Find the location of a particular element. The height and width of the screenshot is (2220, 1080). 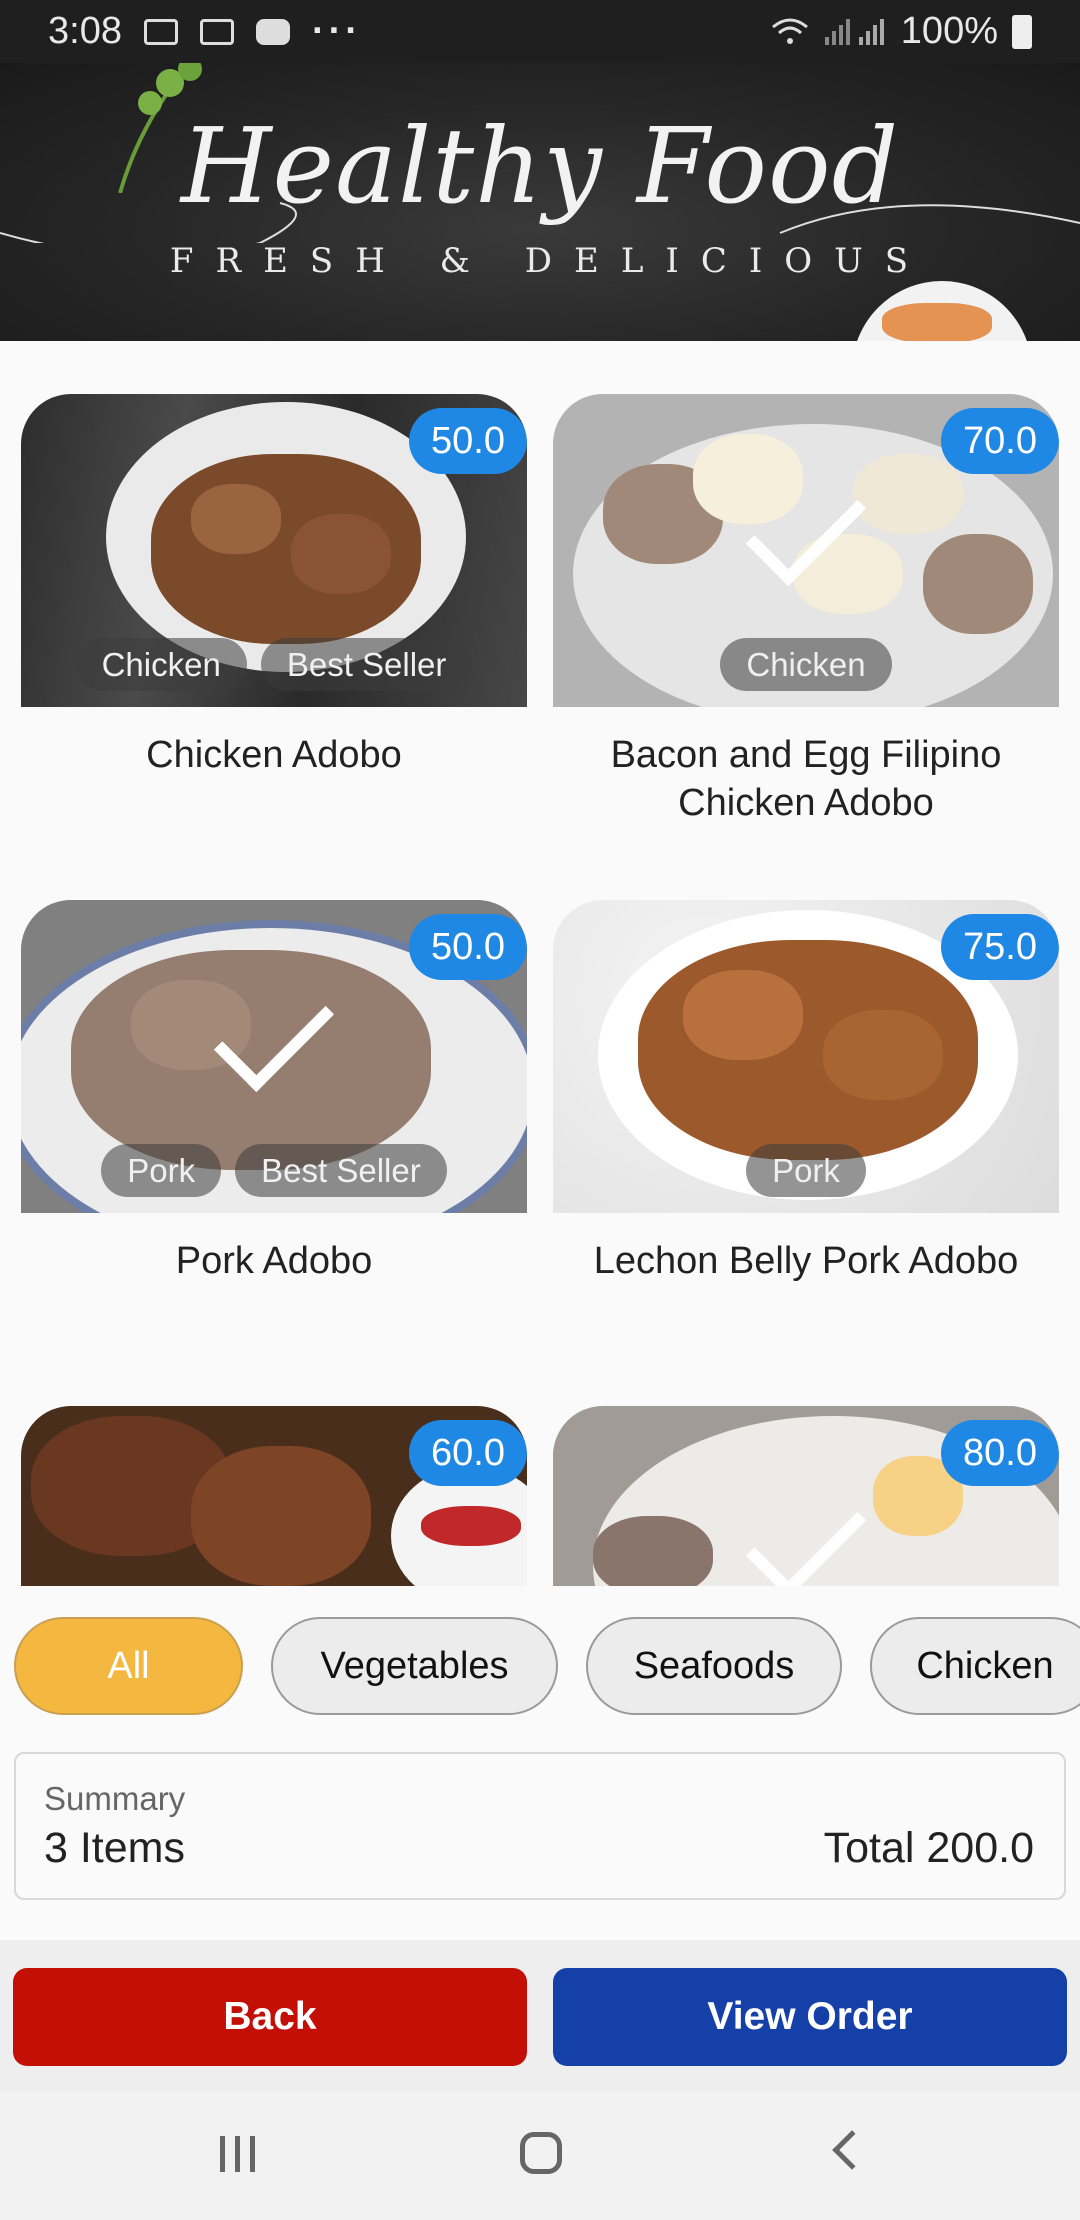

status-bar: 3:08 ··· 100% is located at coordinates (540, 31).